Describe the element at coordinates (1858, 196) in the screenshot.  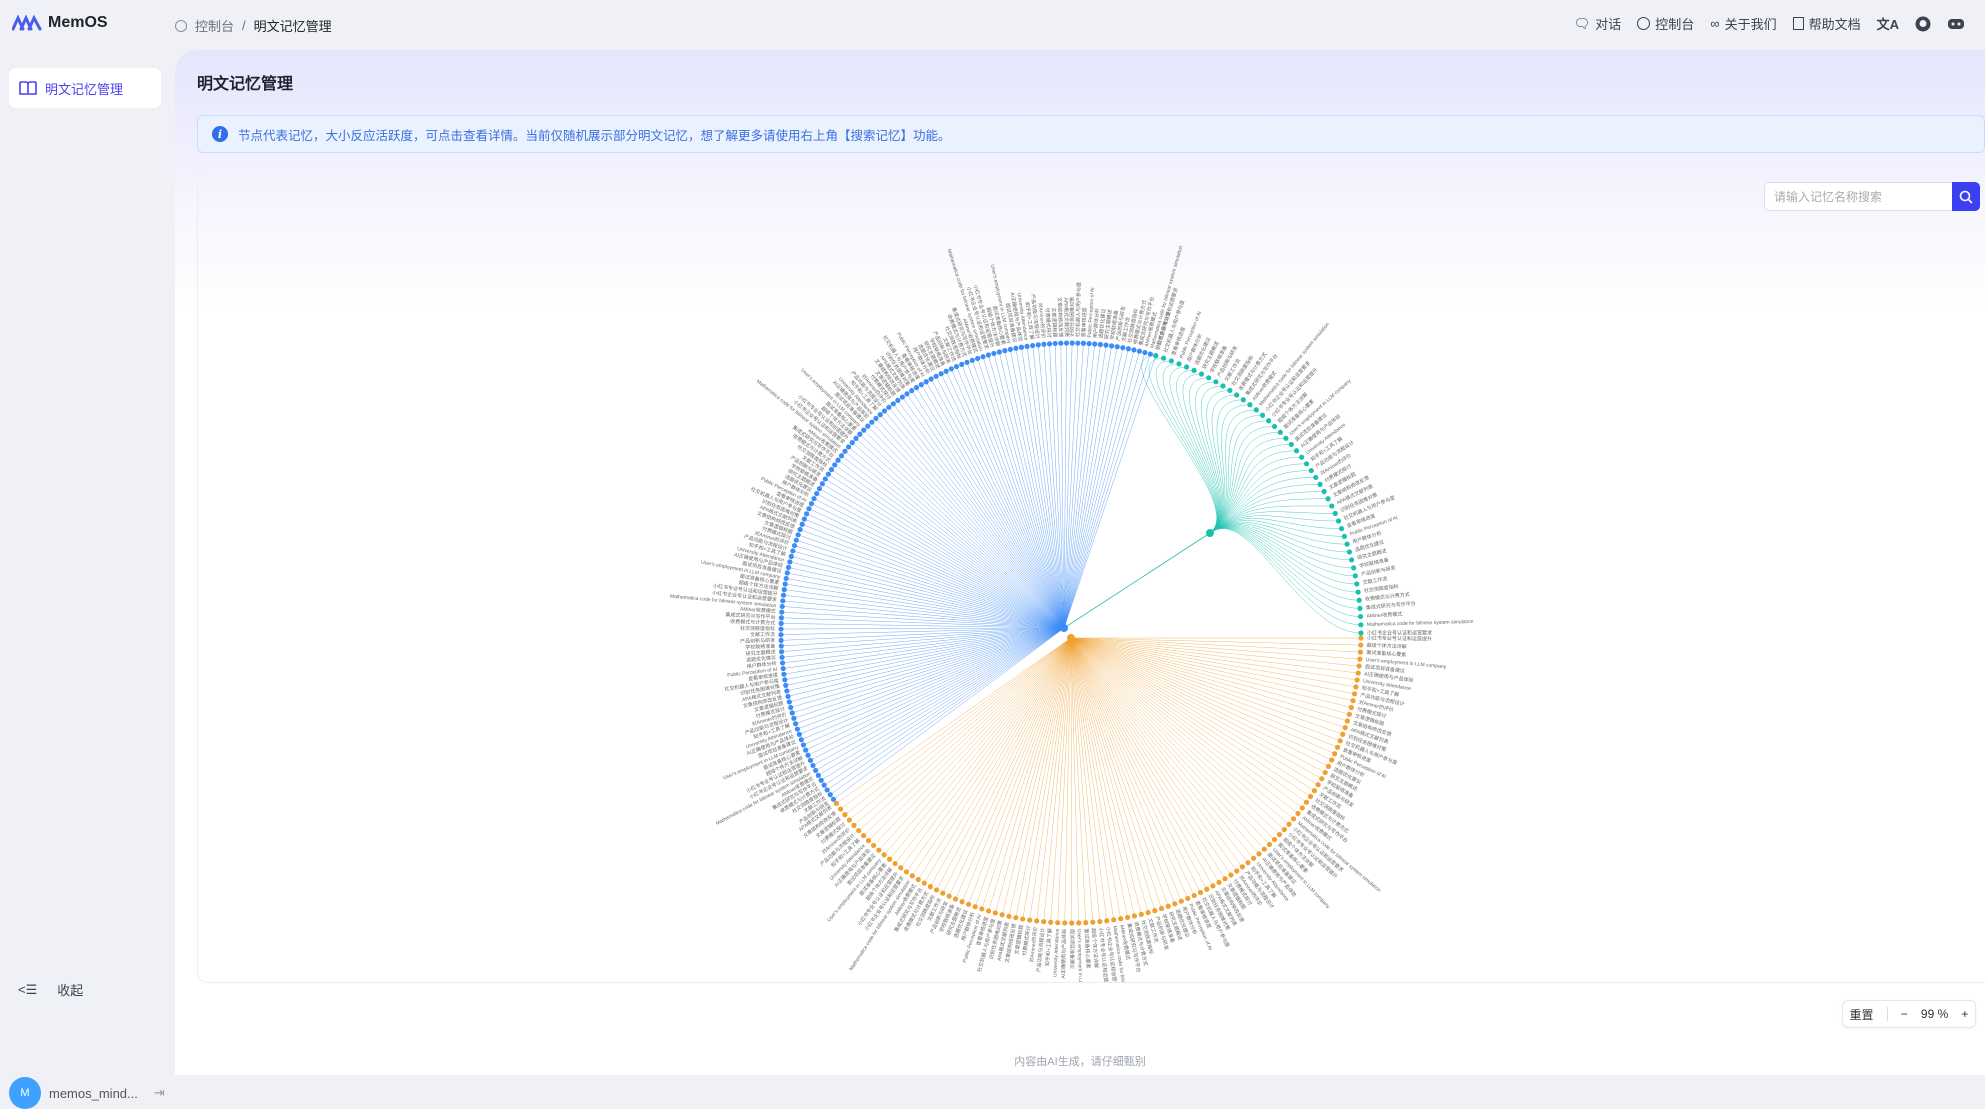
I see `search-input` at that location.